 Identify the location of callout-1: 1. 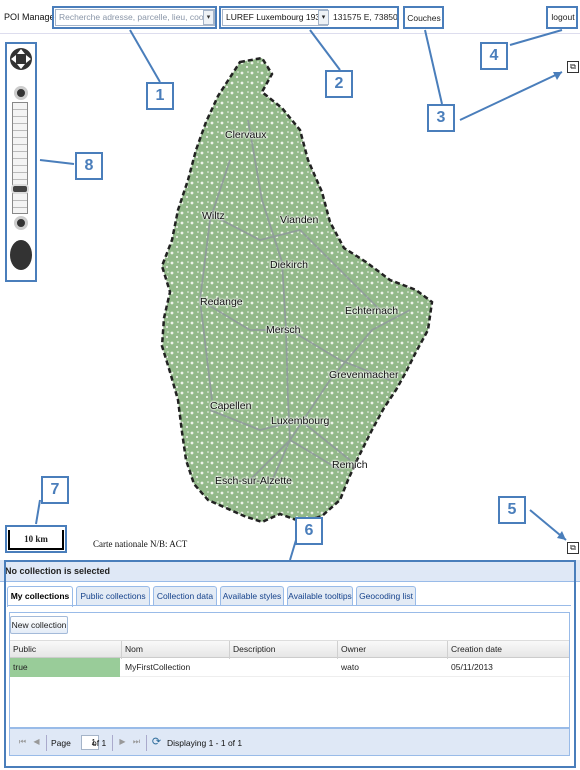
(160, 96).